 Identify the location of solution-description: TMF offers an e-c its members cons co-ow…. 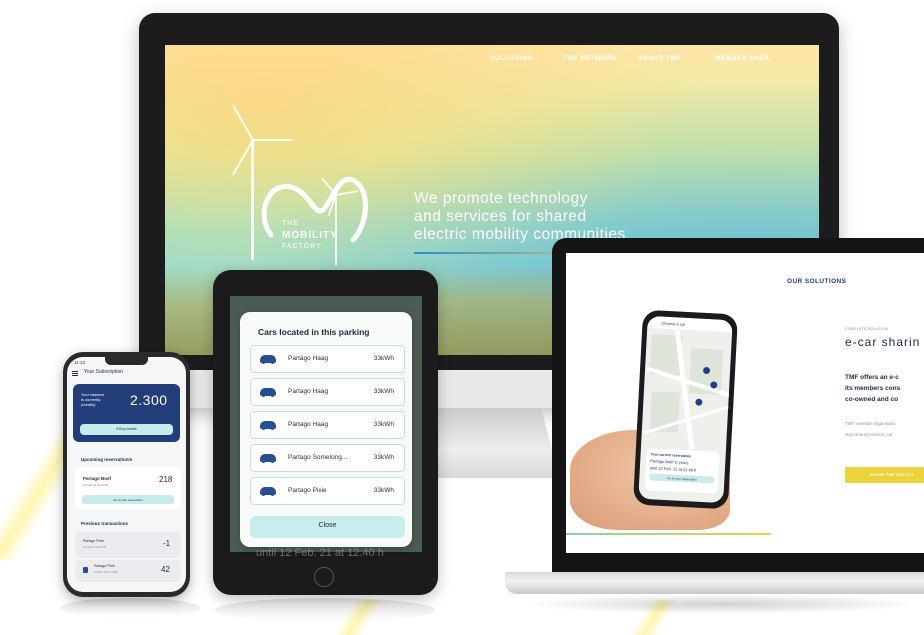
(884, 388).